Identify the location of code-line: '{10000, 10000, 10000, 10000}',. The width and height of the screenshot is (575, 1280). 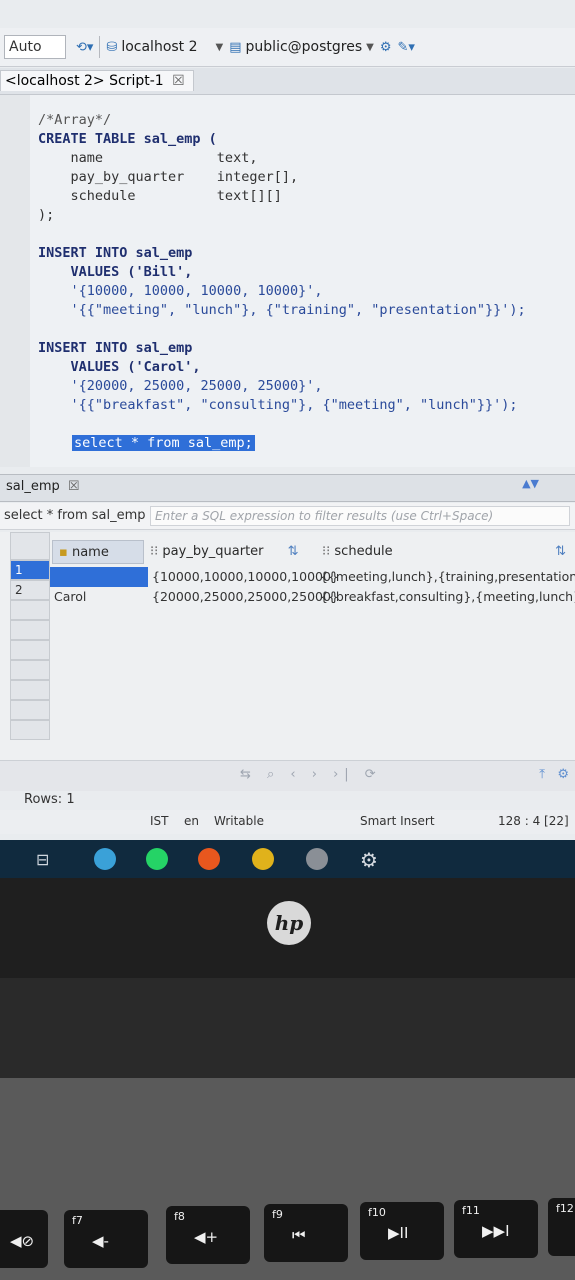
(282, 291).